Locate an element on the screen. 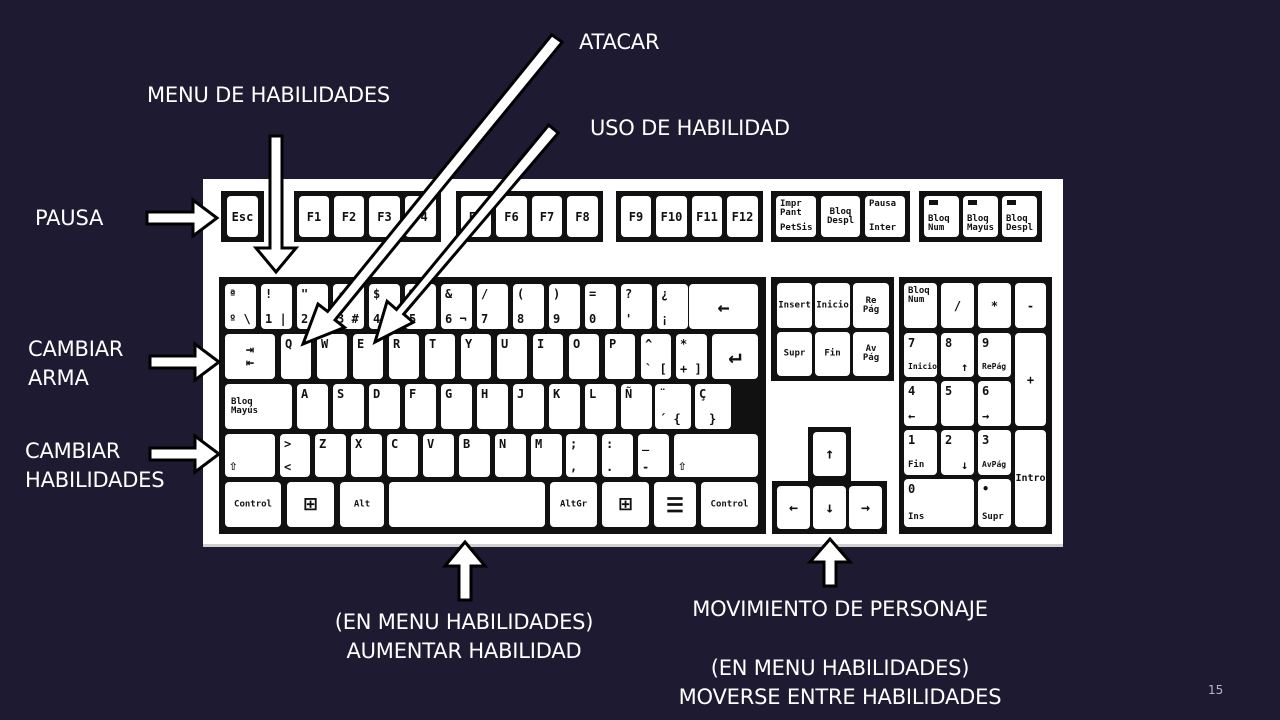 This screenshot has width=1280, height=720. arrow-atacar is located at coordinates (432, 189).